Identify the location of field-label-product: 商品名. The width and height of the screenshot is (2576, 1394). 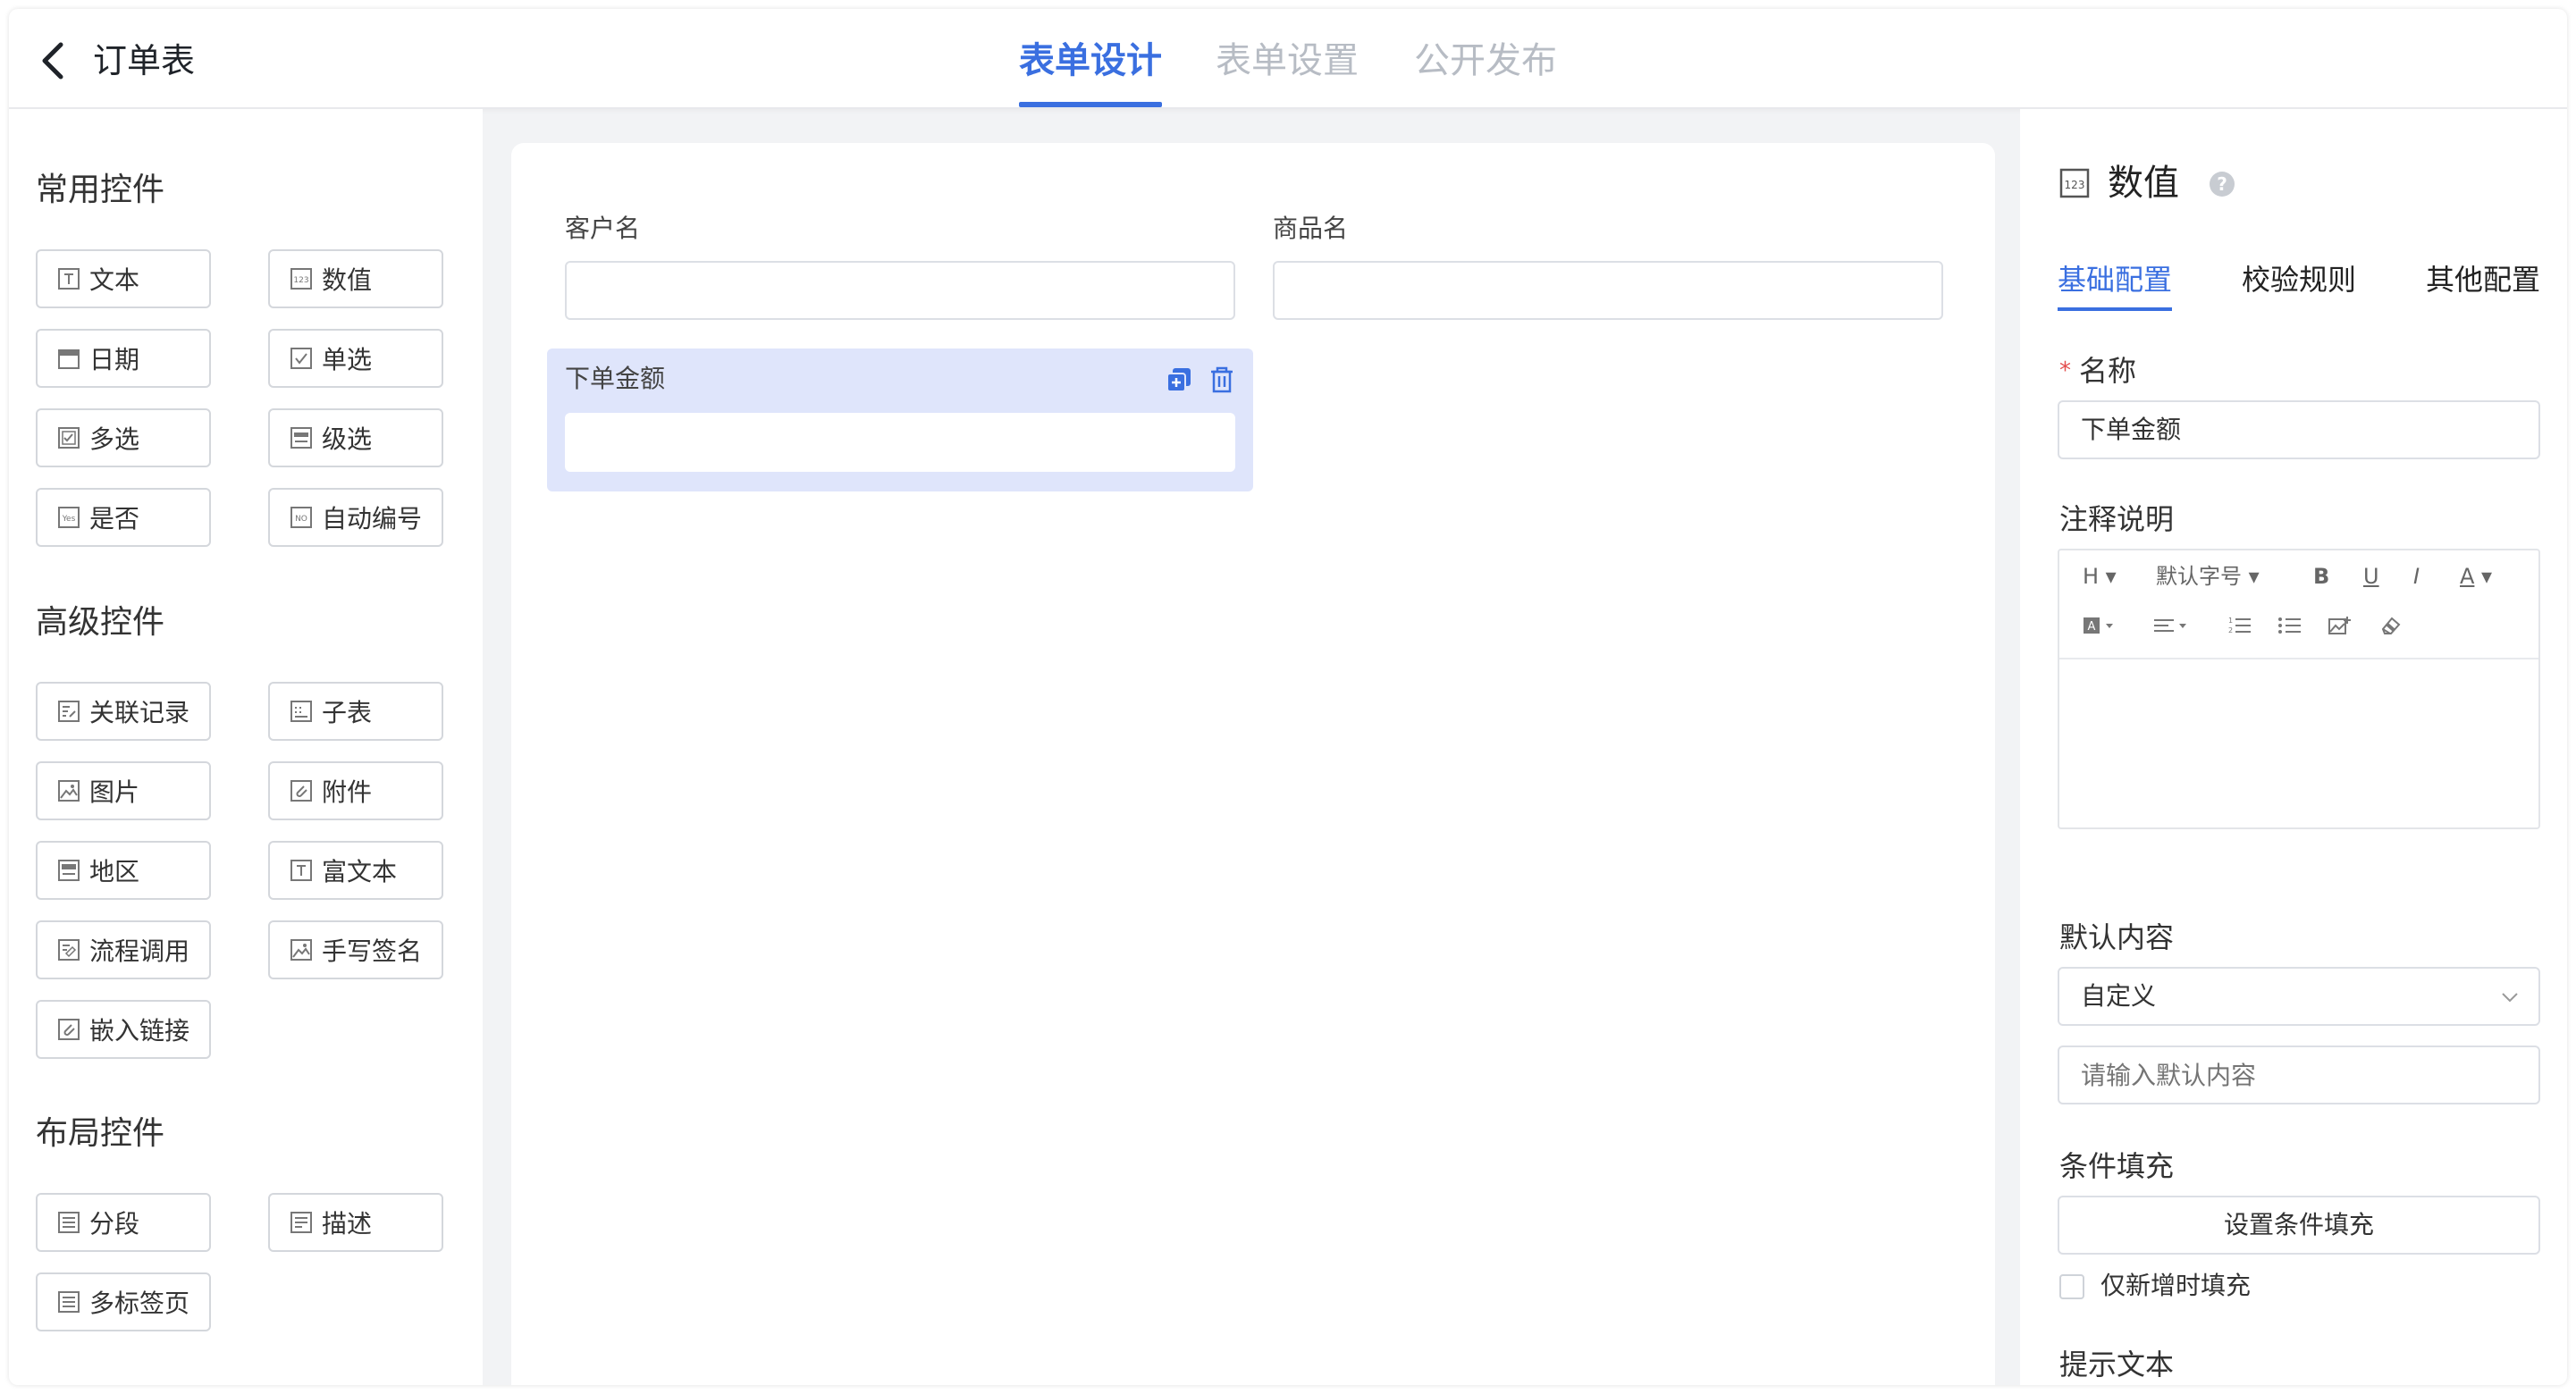
(1311, 229).